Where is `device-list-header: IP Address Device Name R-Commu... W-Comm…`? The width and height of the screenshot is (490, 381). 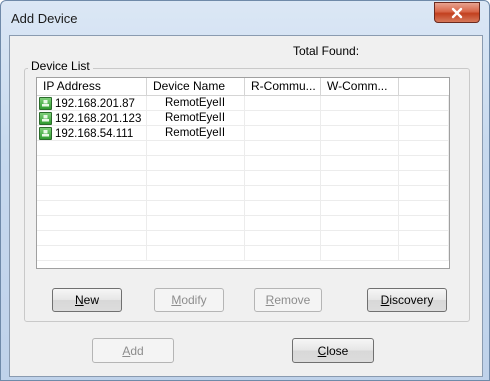
device-list-header: IP Address Device Name R-Commu... W-Comm… is located at coordinates (243, 87).